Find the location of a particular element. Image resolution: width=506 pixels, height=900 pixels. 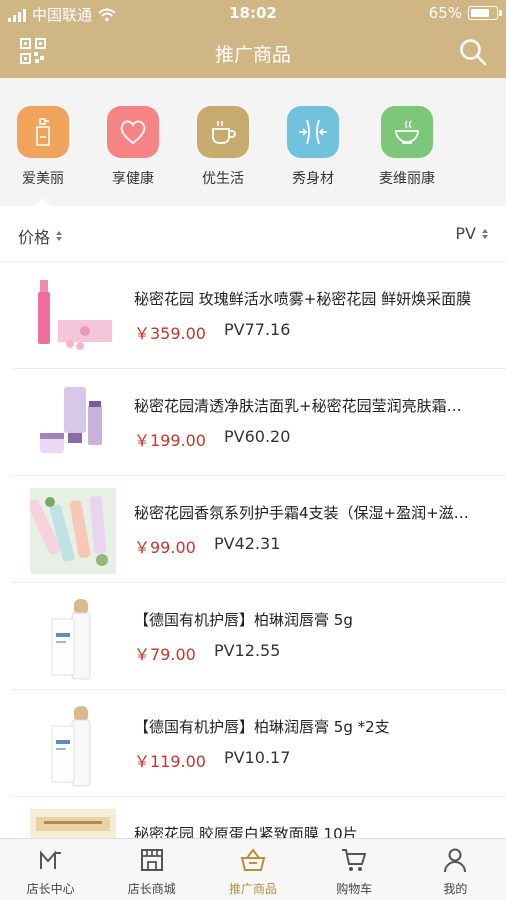

status-bar: 中国联通 18:02 65% is located at coordinates (253, 13).